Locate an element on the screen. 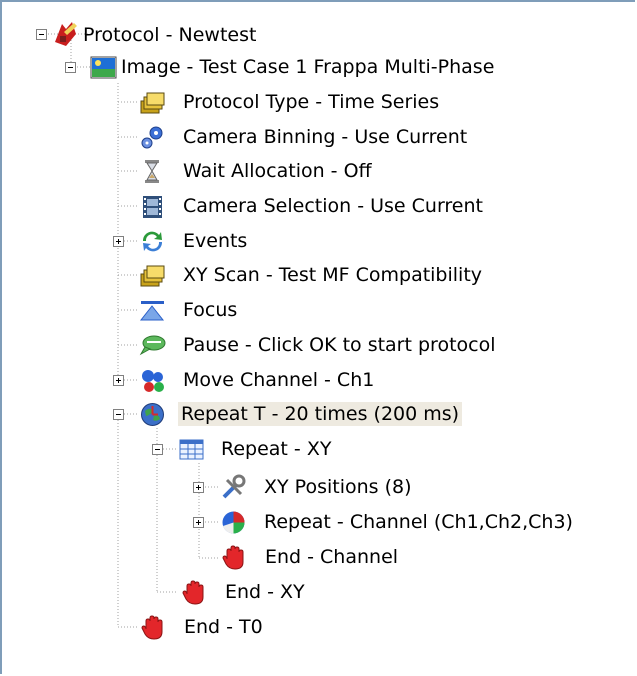  speech-bubble-icon is located at coordinates (152, 345).